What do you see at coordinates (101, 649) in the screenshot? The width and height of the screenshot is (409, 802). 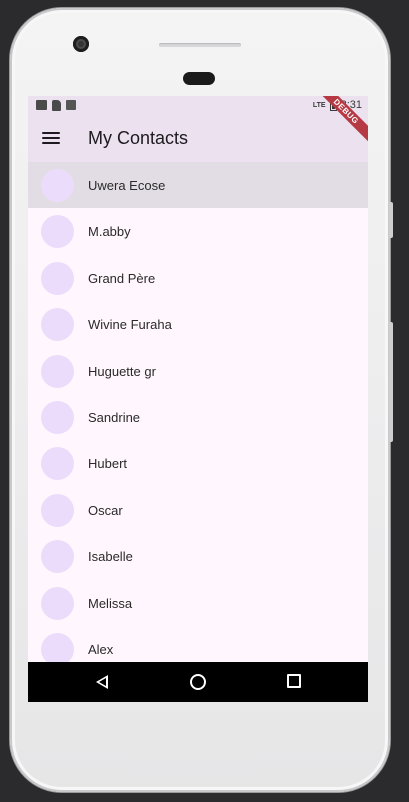 I see `contact-name: Alex` at bounding box center [101, 649].